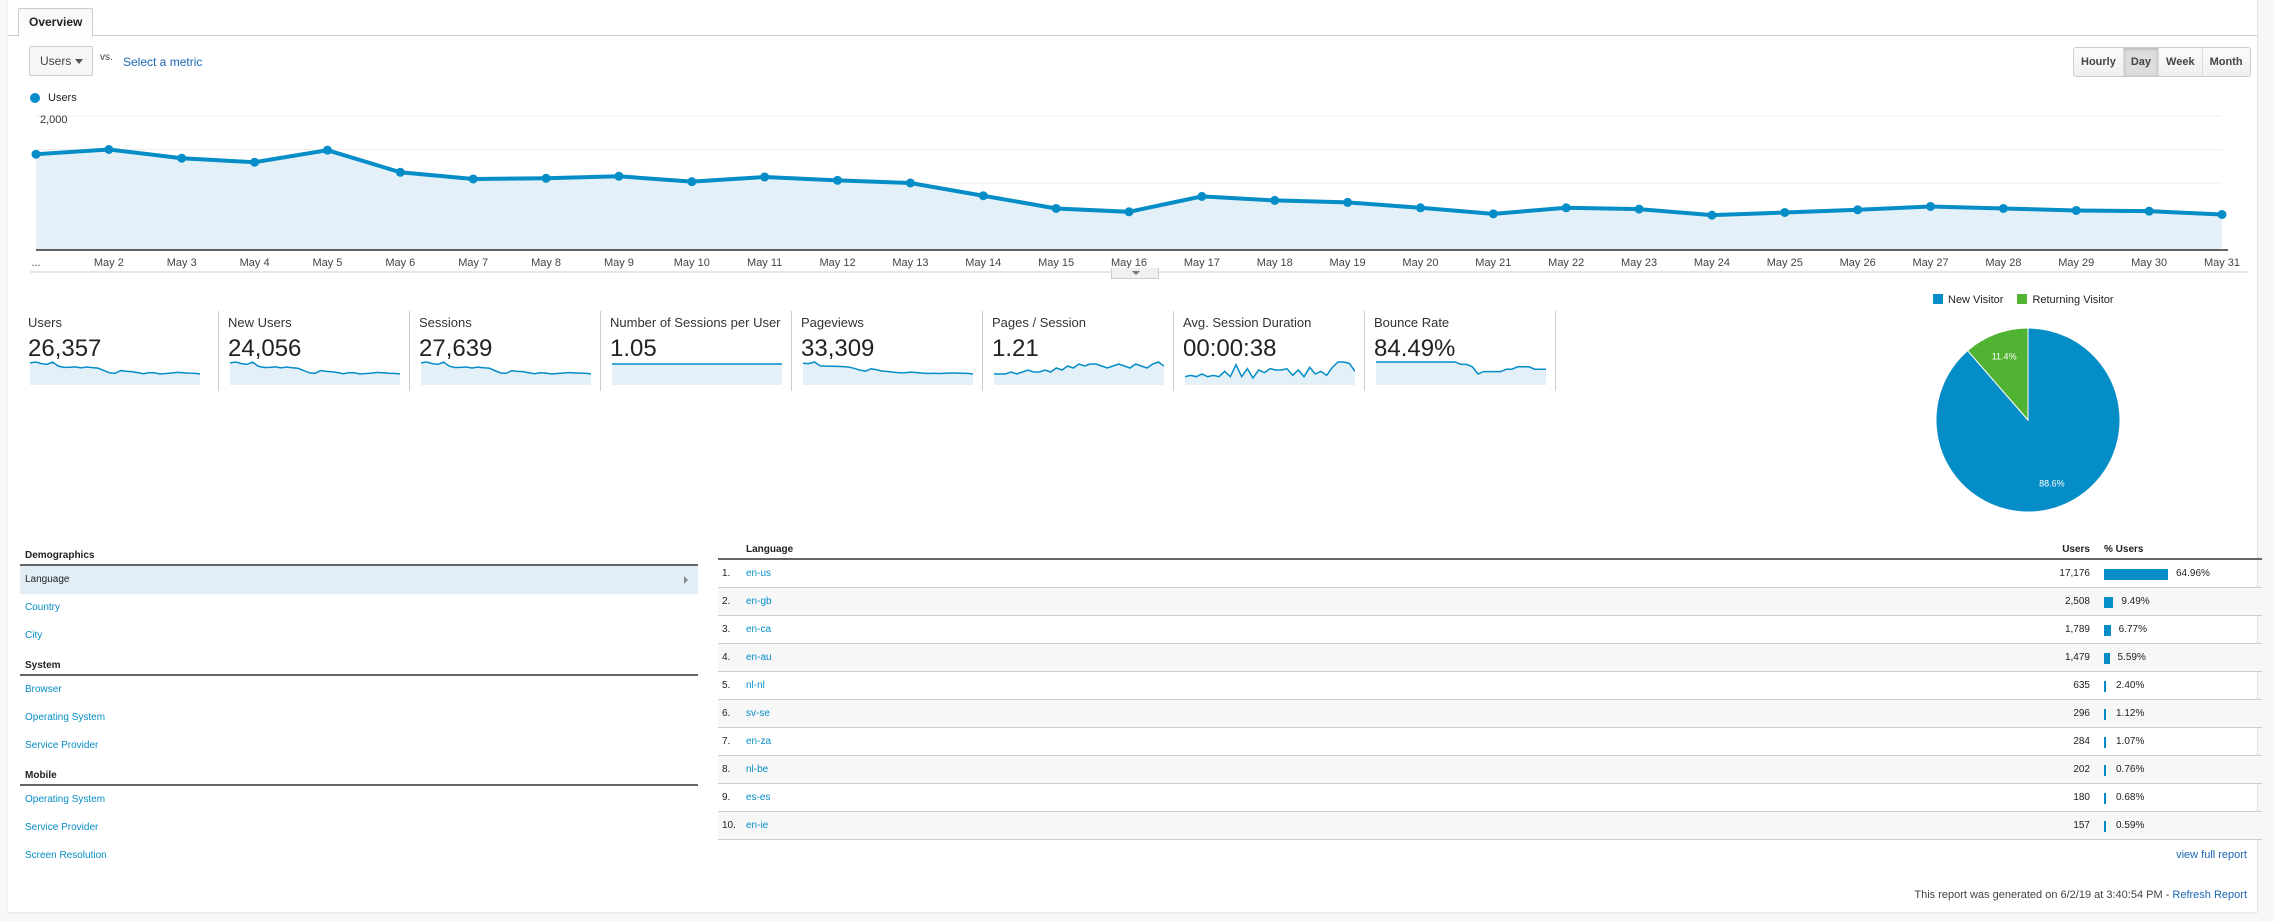  I want to click on collapse-chart-toggle, so click(1135, 273).